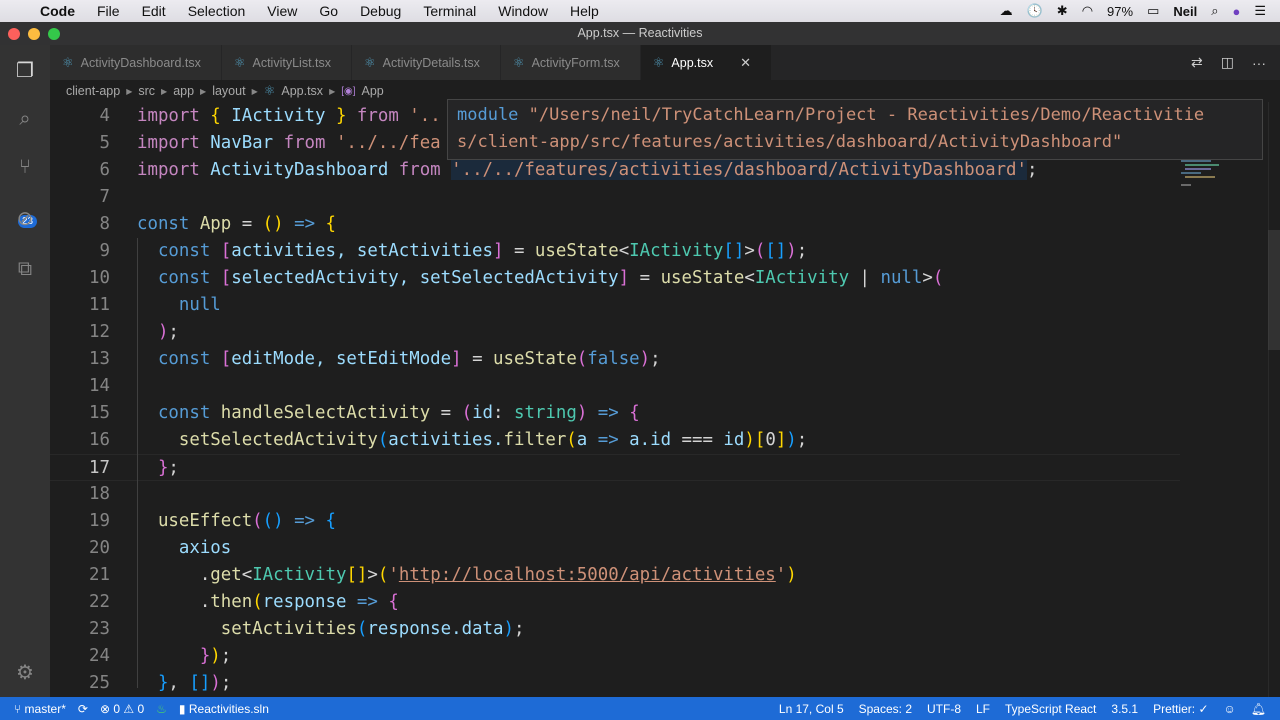 This screenshot has width=1280, height=720. What do you see at coordinates (615, 305) in the screenshot?
I see `code-line: 11 null` at bounding box center [615, 305].